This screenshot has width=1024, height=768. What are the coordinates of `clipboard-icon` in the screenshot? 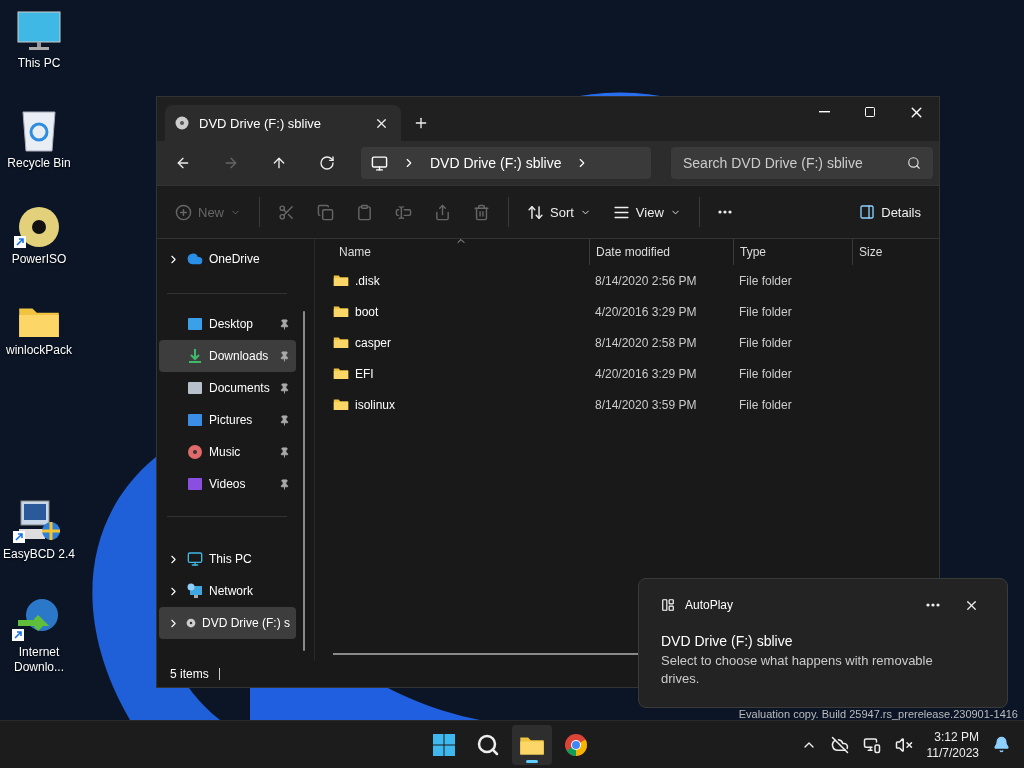 It's located at (364, 212).